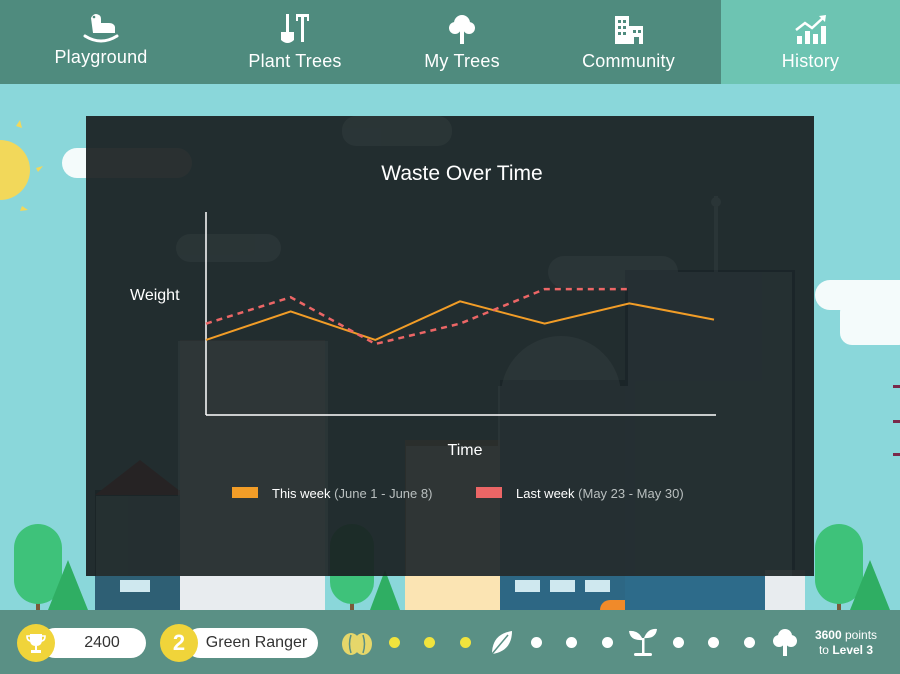 This screenshot has width=900, height=674. What do you see at coordinates (823, 650) in the screenshot?
I see `to-word: to` at bounding box center [823, 650].